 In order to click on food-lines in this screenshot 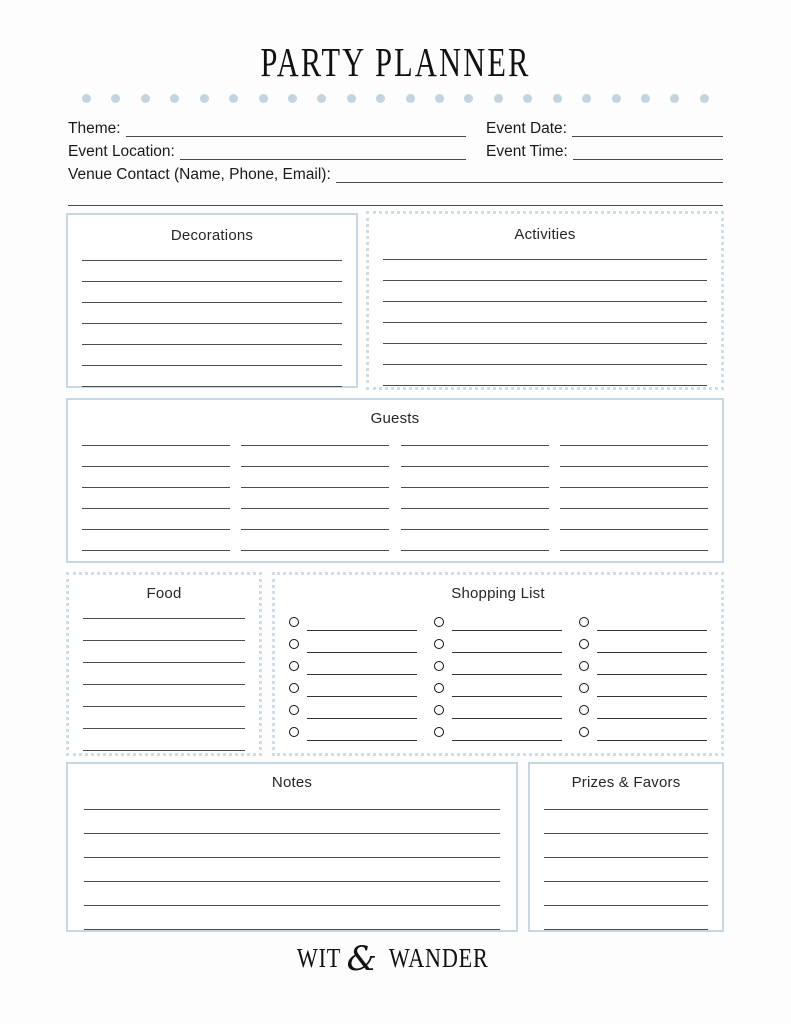, I will do `click(164, 684)`.